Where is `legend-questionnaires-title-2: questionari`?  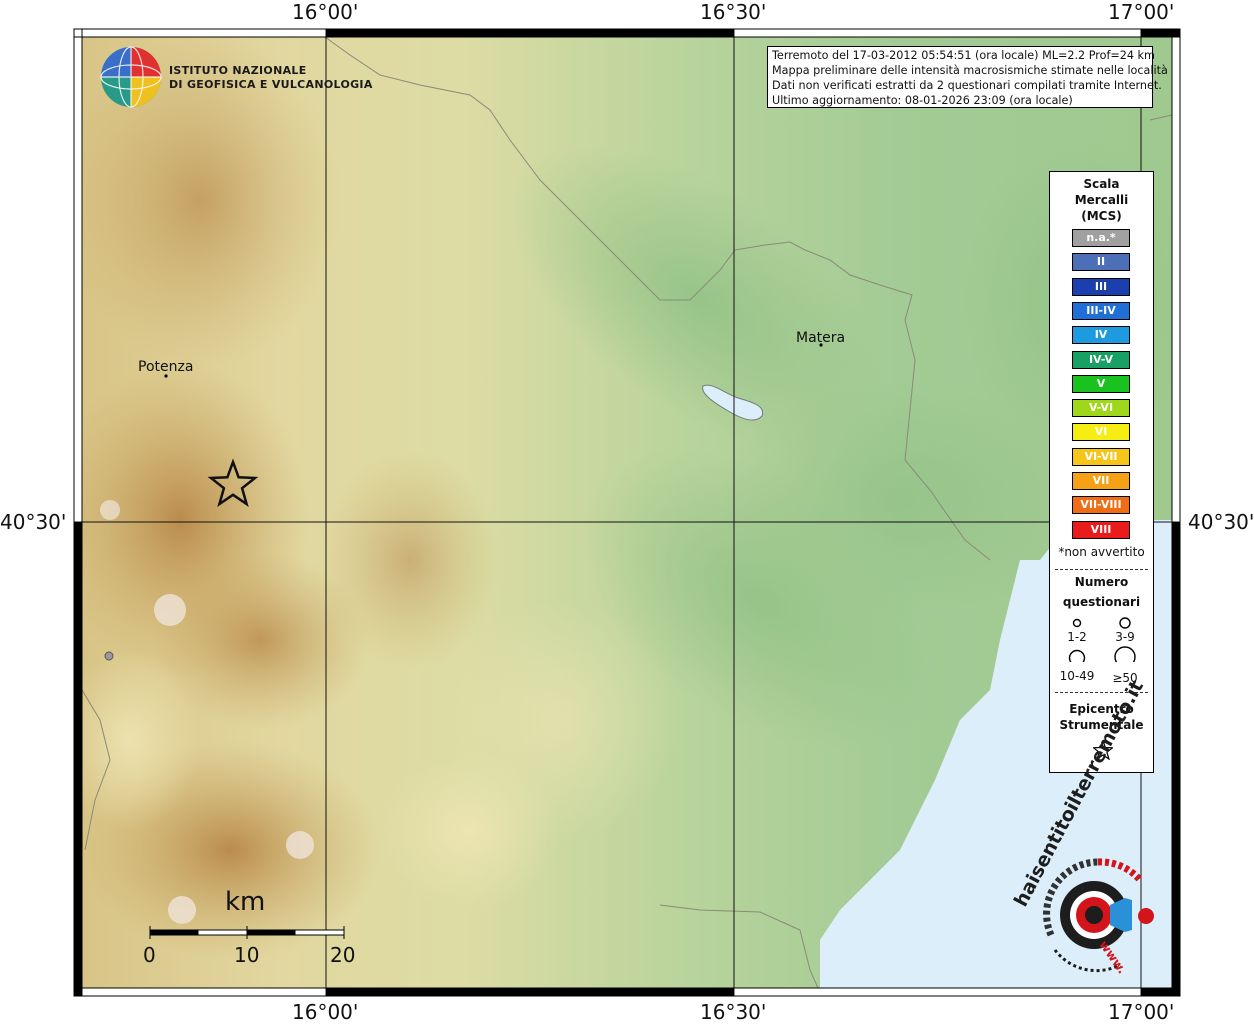
legend-questionnaires-title-2: questionari is located at coordinates (1101, 602).